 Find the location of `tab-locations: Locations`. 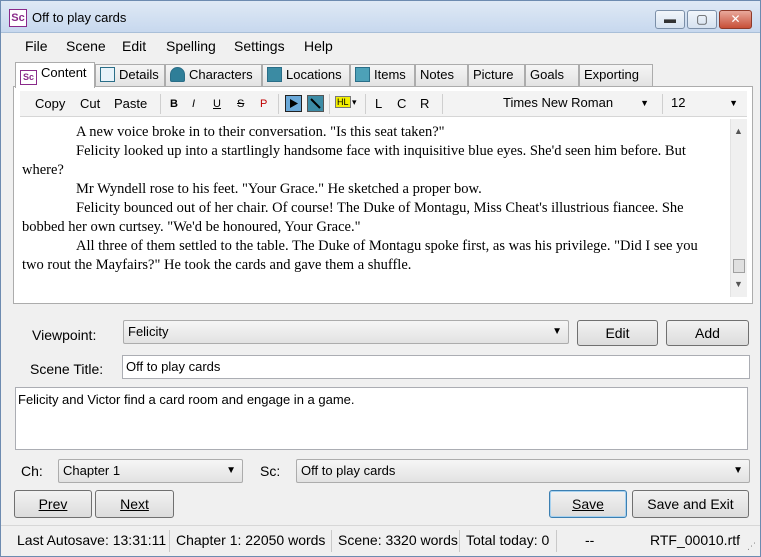

tab-locations: Locations is located at coordinates (306, 75).